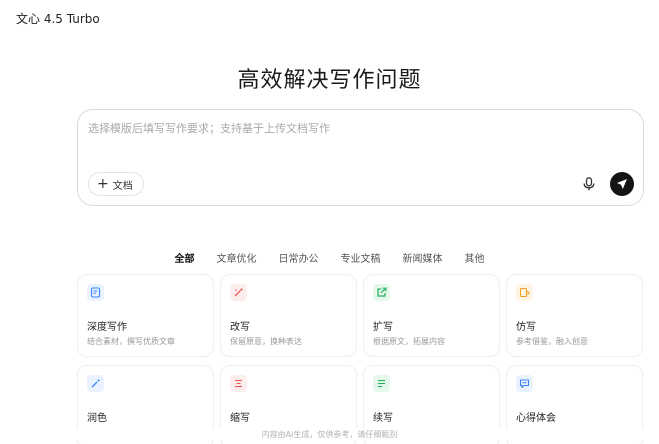 The width and height of the screenshot is (659, 444). I want to click on card-description: 参考借鉴，融入创意, so click(552, 341).